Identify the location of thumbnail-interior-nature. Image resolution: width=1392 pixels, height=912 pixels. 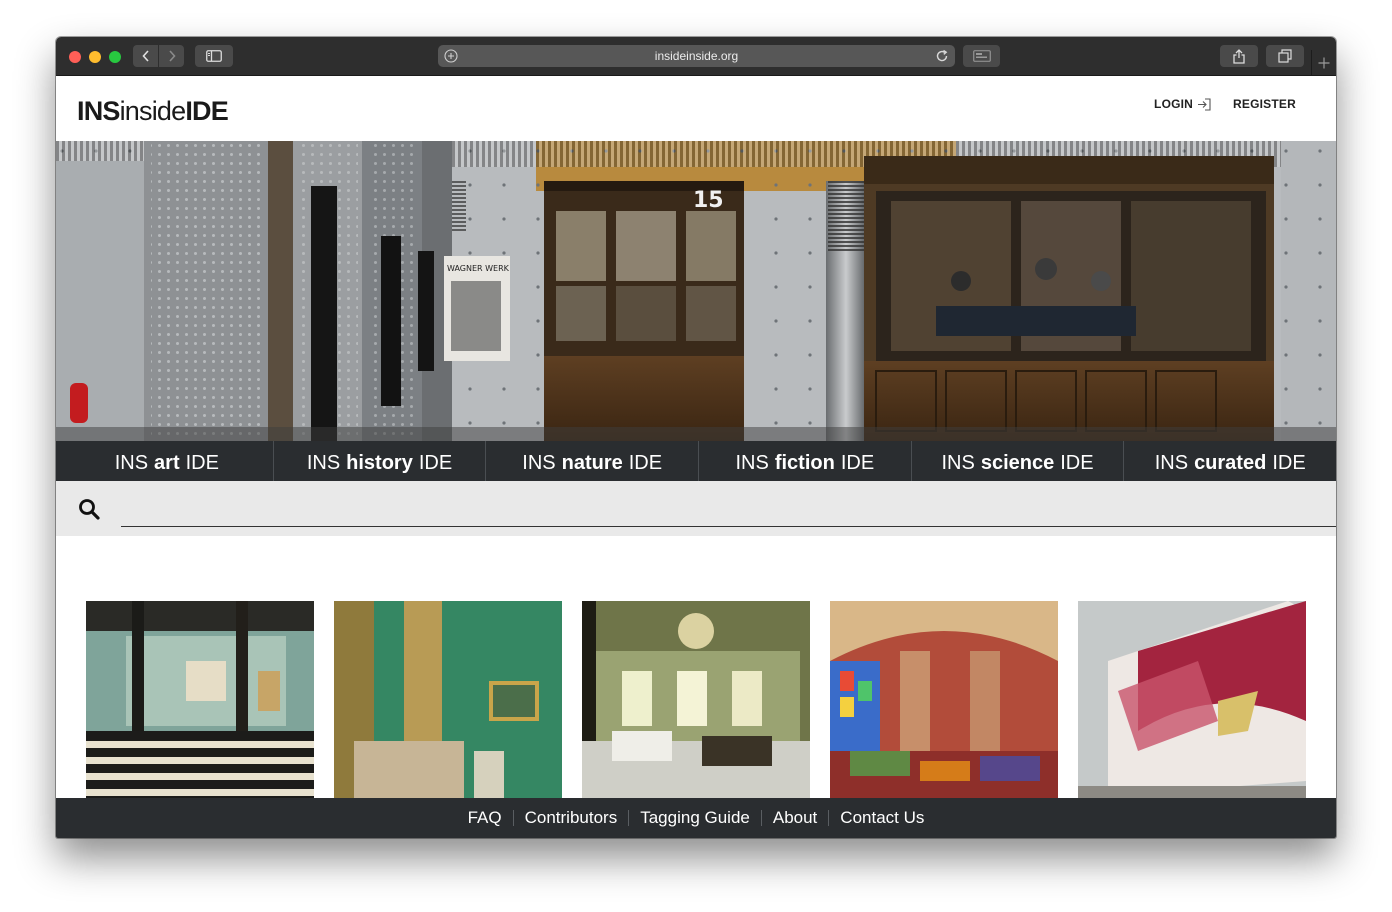
(696, 699).